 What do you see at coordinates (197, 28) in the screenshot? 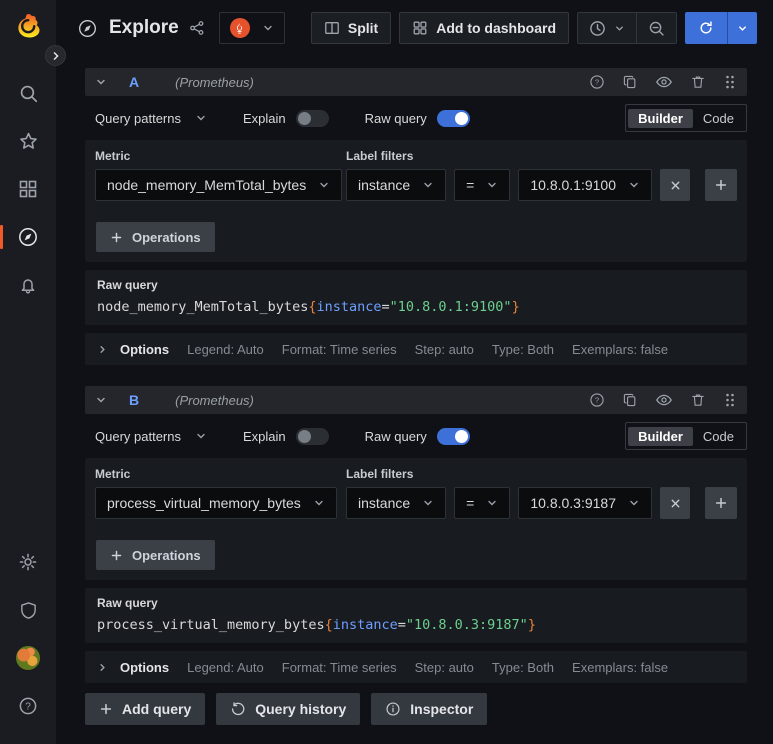
I see `share-icon` at bounding box center [197, 28].